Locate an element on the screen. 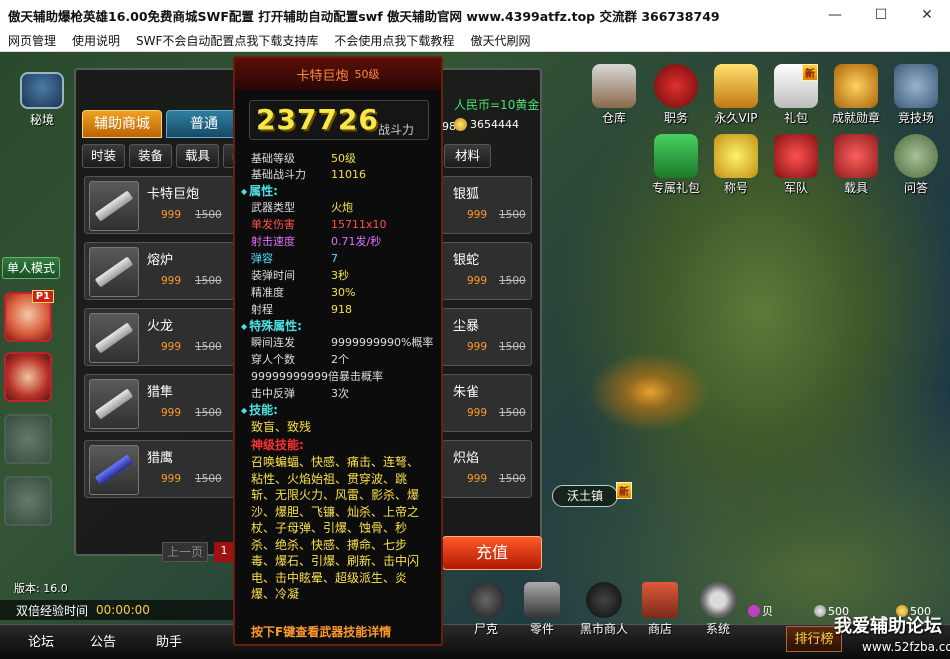  player2-avatar is located at coordinates (28, 377).